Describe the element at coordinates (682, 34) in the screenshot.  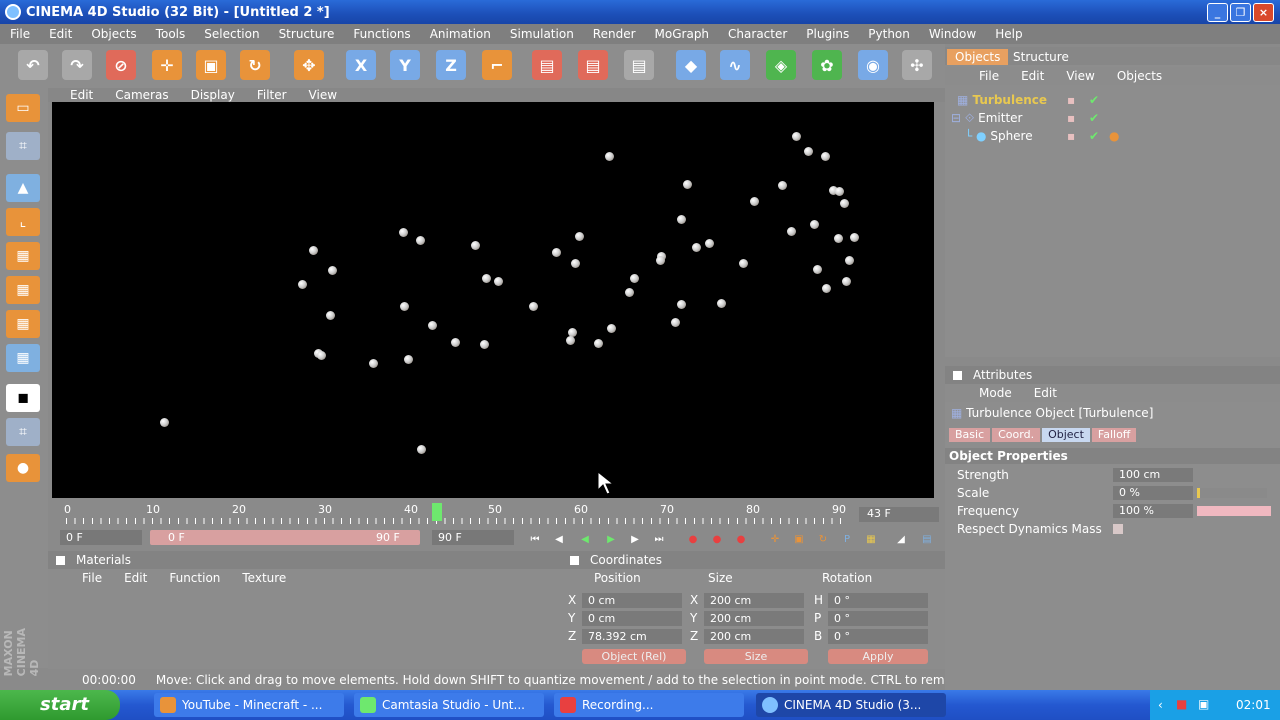
I see `menu-mograph: MoGraph` at that location.